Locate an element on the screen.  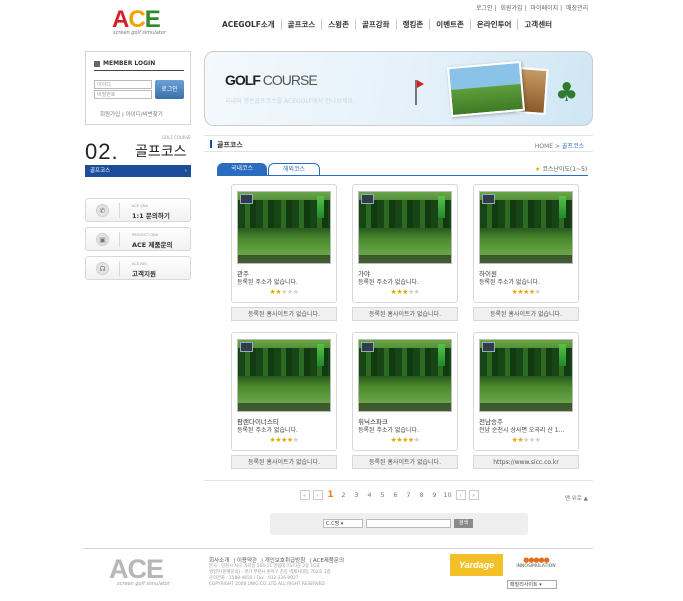
search-button: 검색 is located at coordinates (463, 523).